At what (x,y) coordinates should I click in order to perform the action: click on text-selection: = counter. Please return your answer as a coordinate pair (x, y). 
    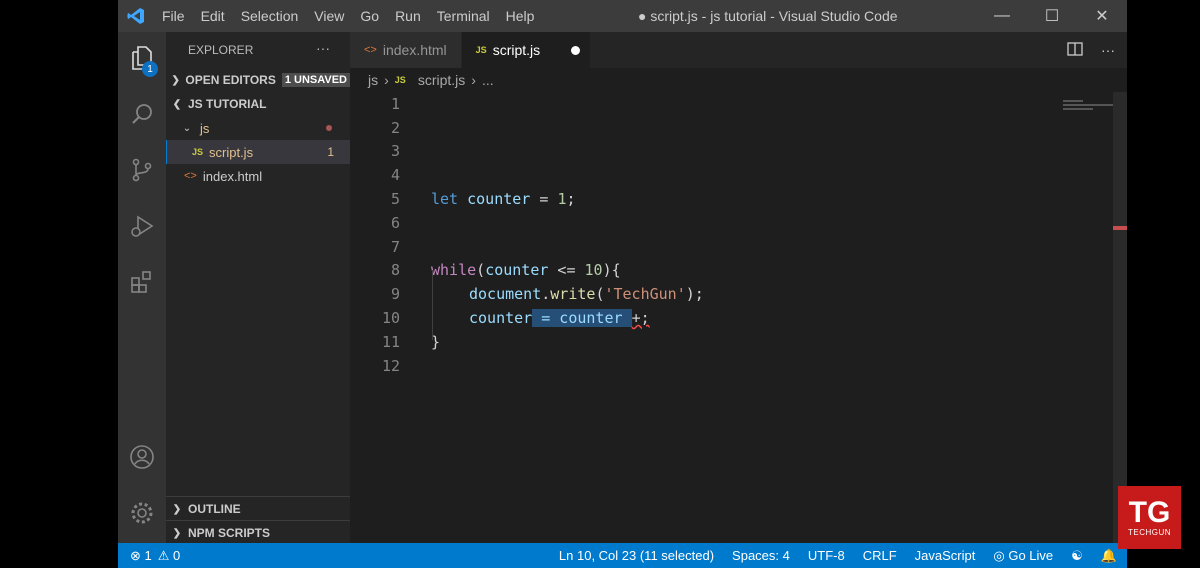
    Looking at the image, I should click on (582, 318).